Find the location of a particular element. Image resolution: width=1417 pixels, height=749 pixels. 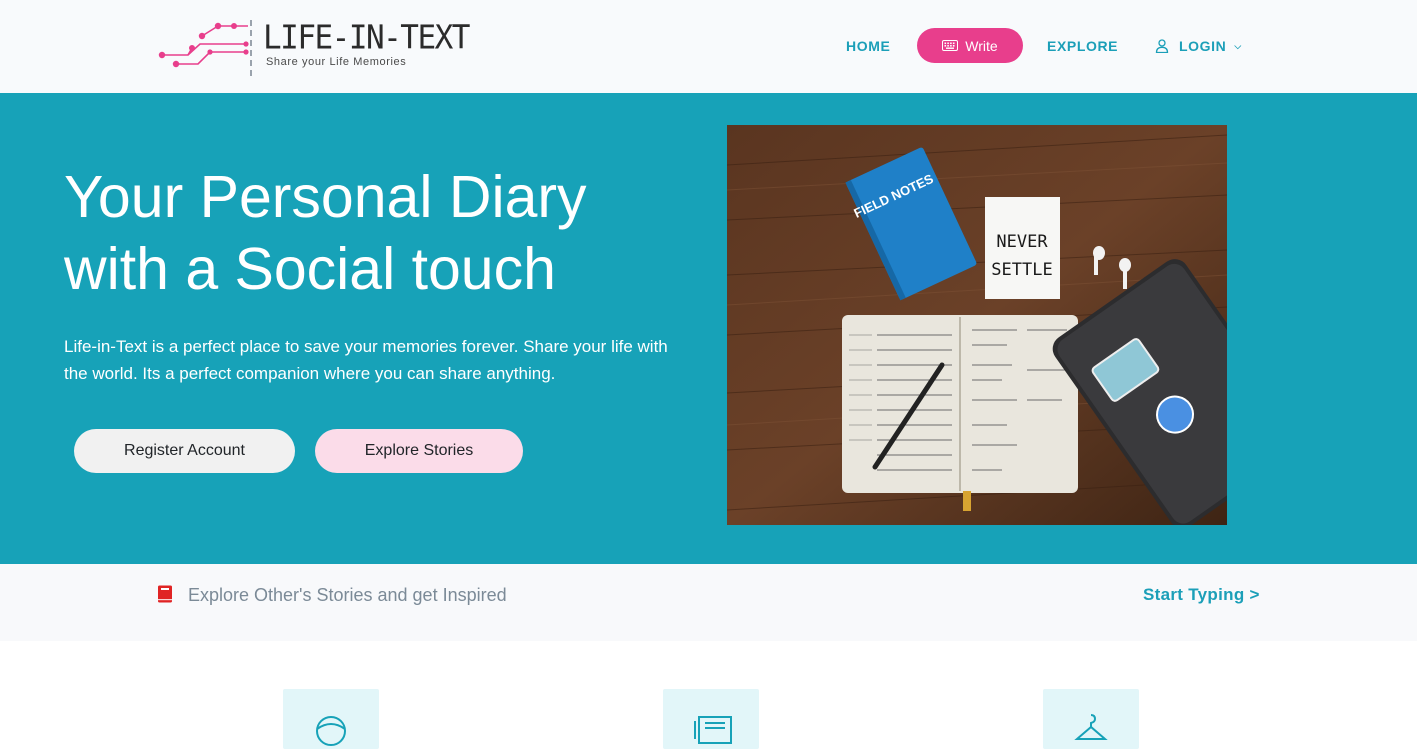

circuit-logo-icon is located at coordinates (203, 45).